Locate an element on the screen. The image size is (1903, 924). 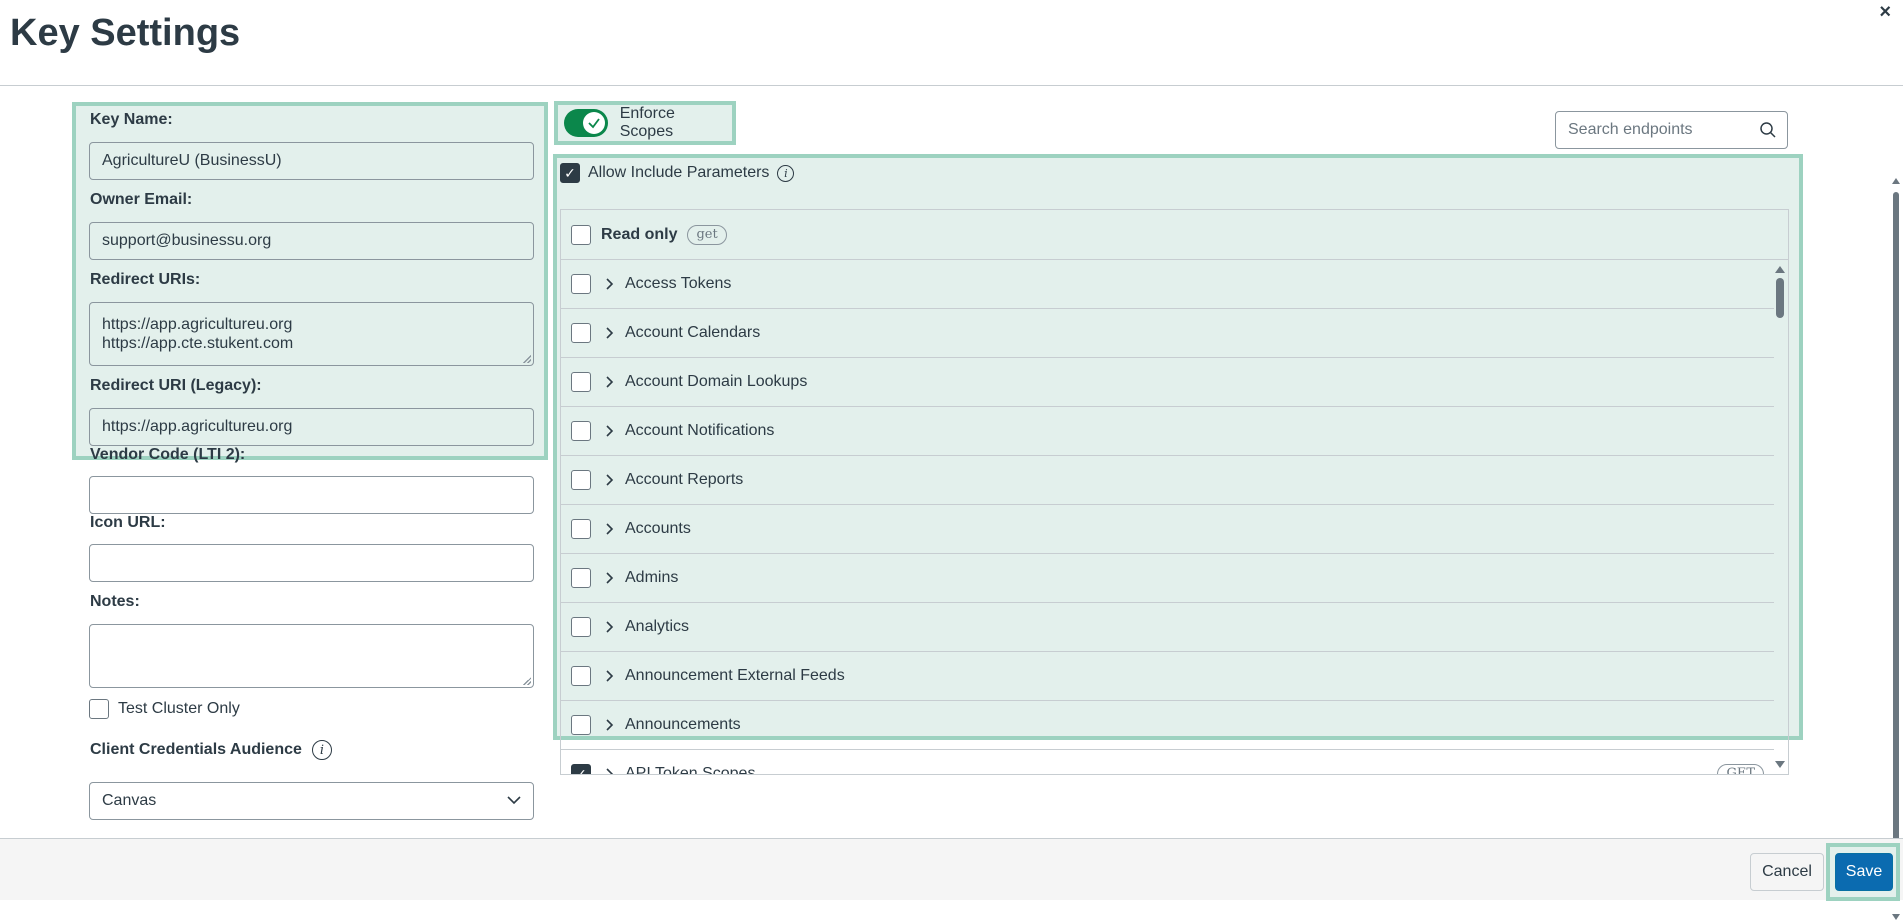
scope-row: Access Tokens is located at coordinates (1167, 284).